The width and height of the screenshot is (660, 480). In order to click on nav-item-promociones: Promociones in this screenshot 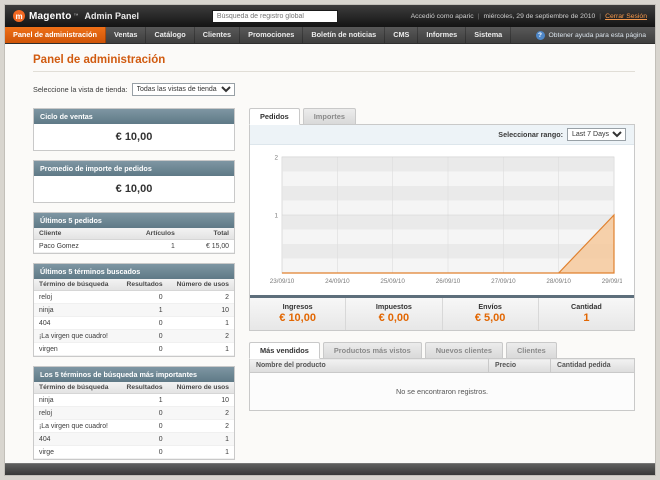, I will do `click(272, 35)`.